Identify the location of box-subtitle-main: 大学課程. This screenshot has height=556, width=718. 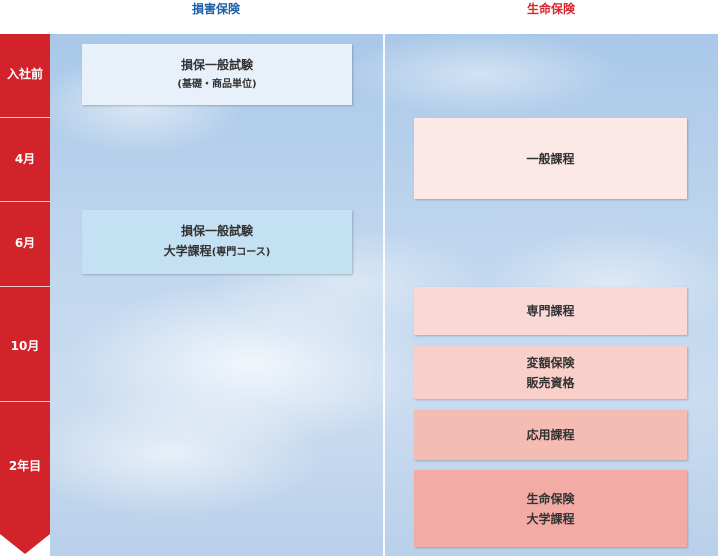
(187, 251).